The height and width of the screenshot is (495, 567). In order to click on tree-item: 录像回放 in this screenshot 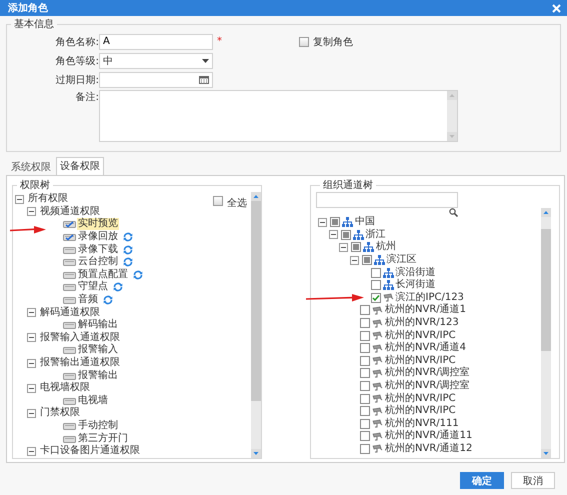, I will do `click(98, 237)`.